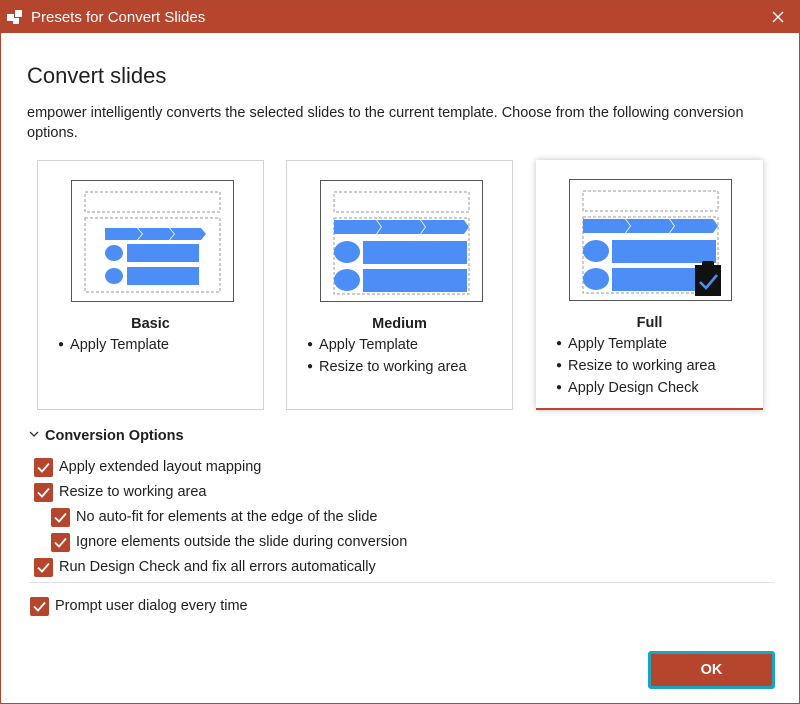 The width and height of the screenshot is (800, 704). I want to click on window-title: Presets for Convert Slides, so click(118, 17).